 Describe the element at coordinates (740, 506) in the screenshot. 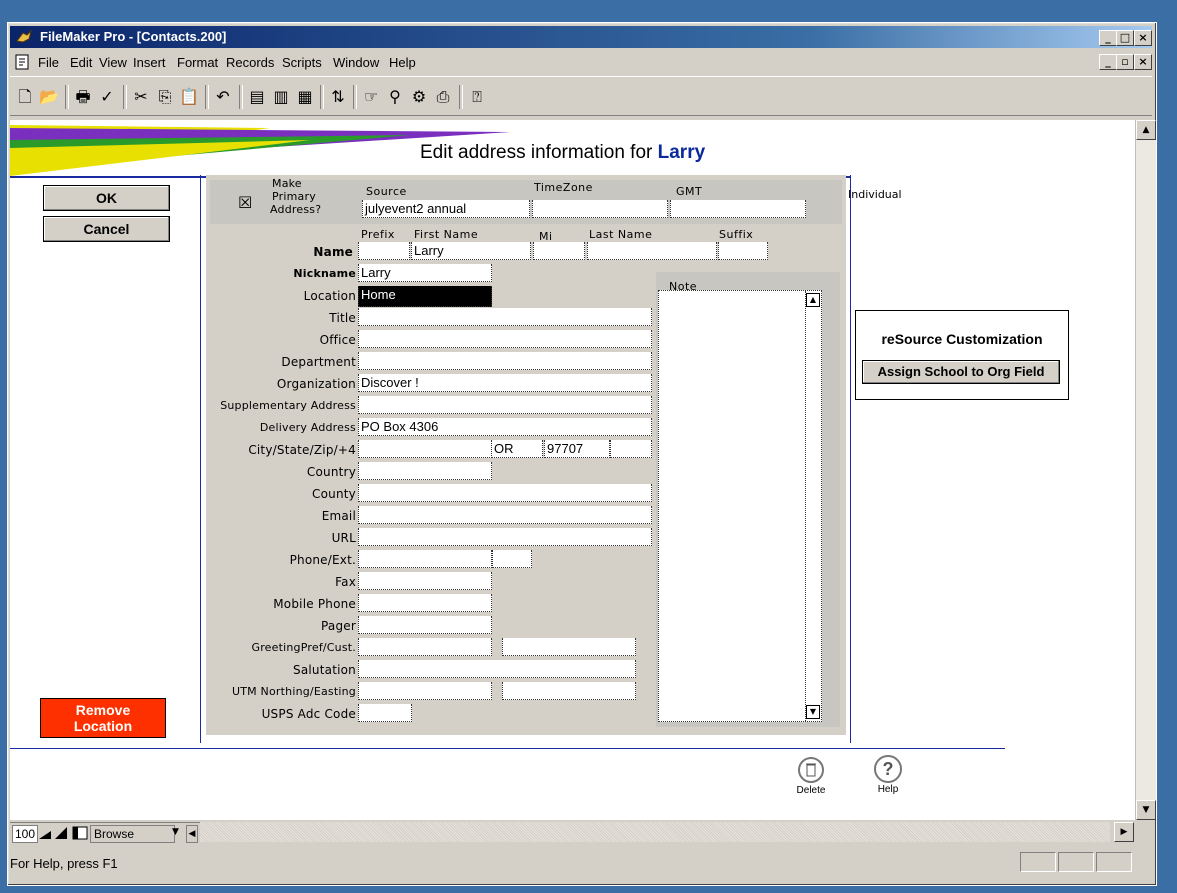

I see `note-field: ▲ ▼` at that location.